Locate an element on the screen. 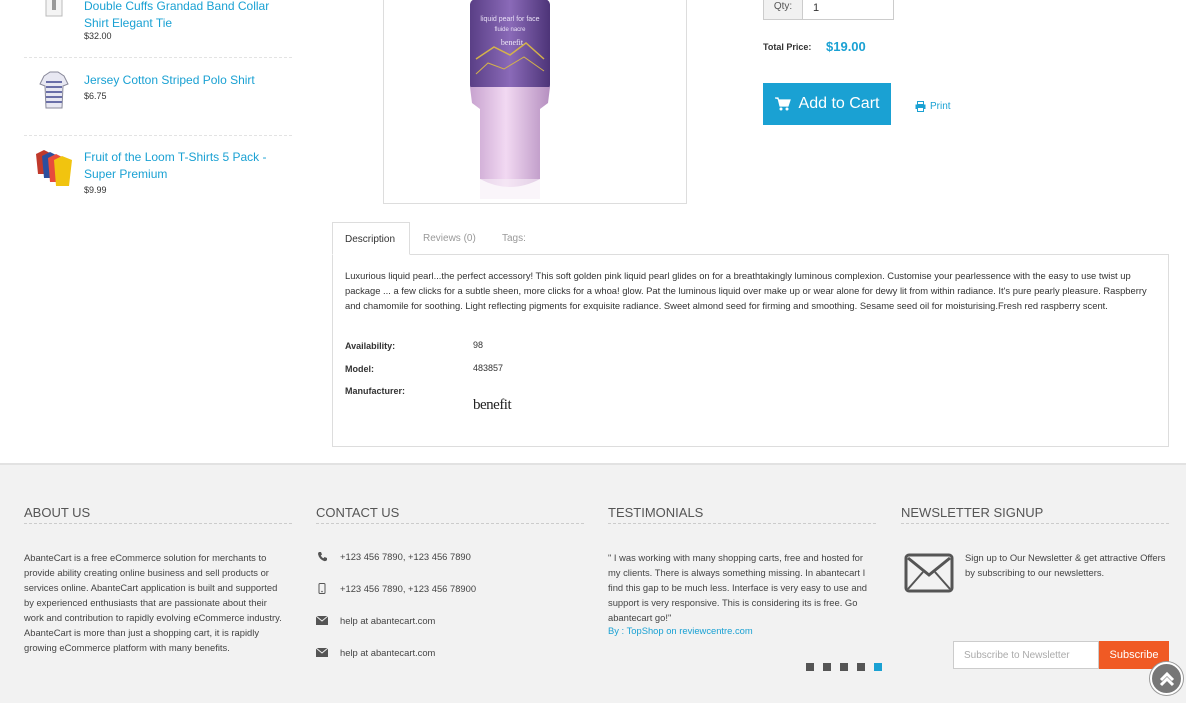 The width and height of the screenshot is (1186, 703). cart-icon is located at coordinates (782, 104).